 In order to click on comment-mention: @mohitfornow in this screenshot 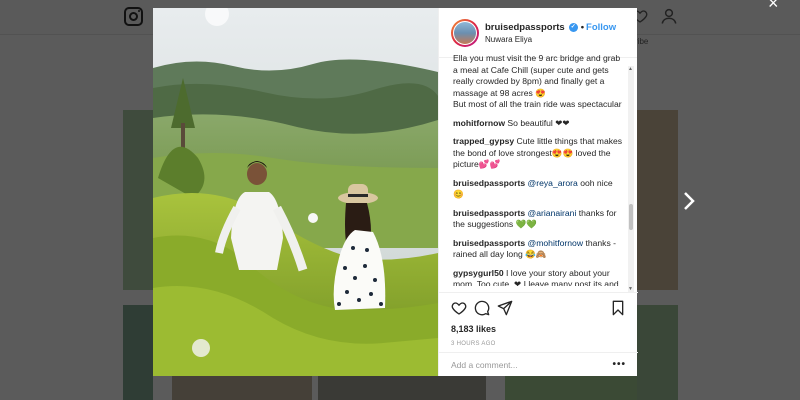, I will do `click(556, 243)`.